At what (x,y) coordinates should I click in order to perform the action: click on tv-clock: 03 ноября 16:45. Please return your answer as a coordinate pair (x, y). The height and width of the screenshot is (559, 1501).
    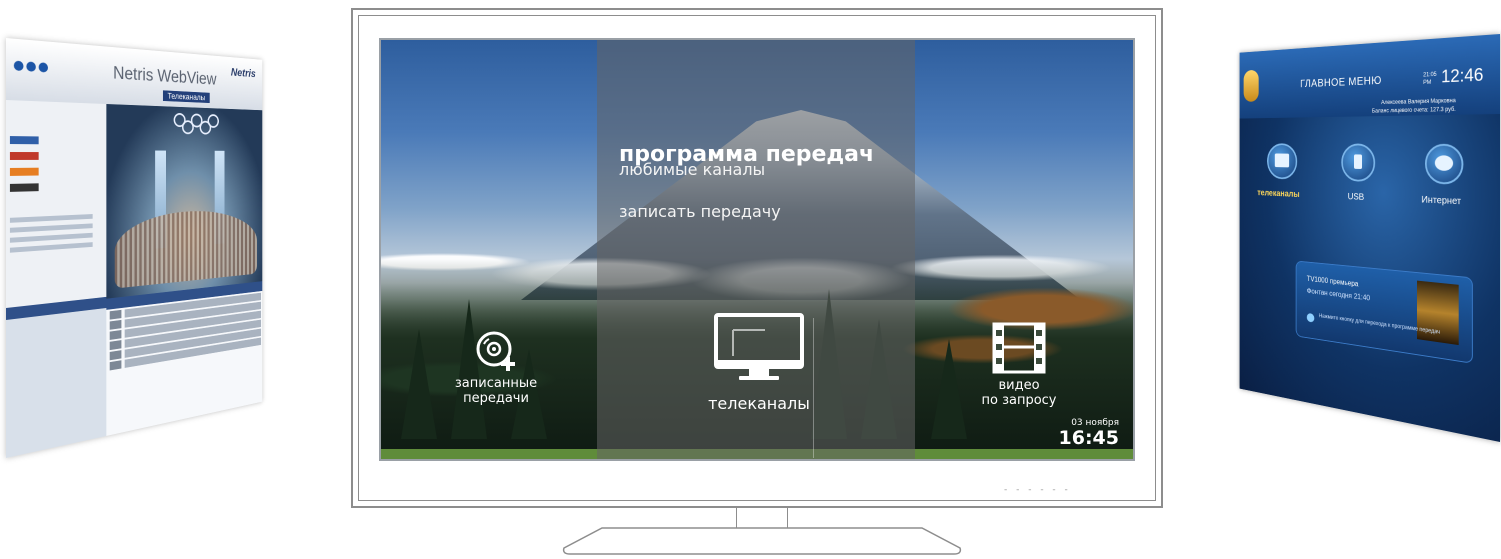
    Looking at the image, I should click on (1089, 433).